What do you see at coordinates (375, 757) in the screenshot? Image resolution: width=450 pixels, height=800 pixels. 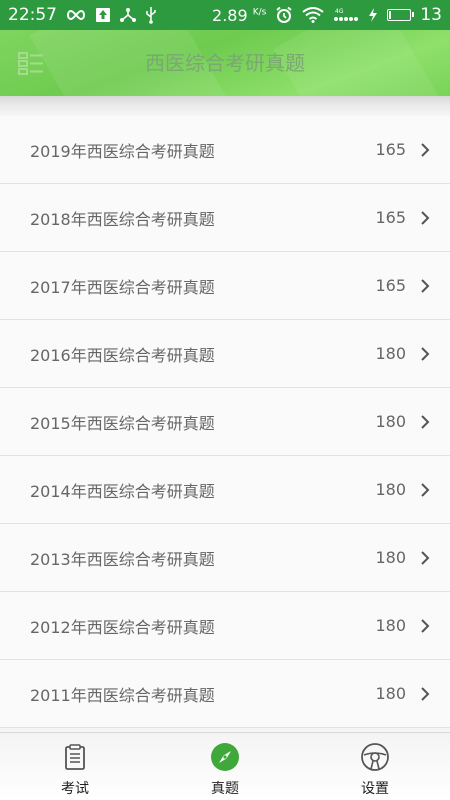 I see `steering-wheel-icon` at bounding box center [375, 757].